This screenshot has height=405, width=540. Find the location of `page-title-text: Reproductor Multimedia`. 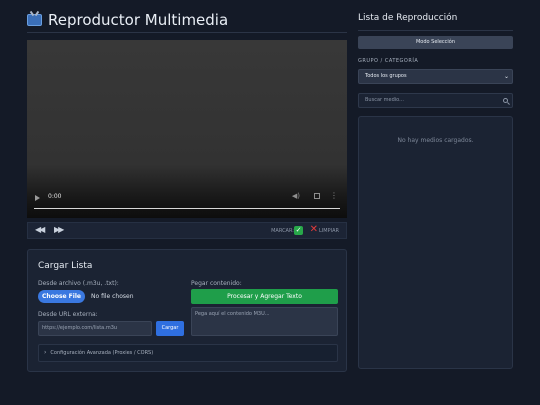

page-title-text: Reproductor Multimedia is located at coordinates (138, 20).